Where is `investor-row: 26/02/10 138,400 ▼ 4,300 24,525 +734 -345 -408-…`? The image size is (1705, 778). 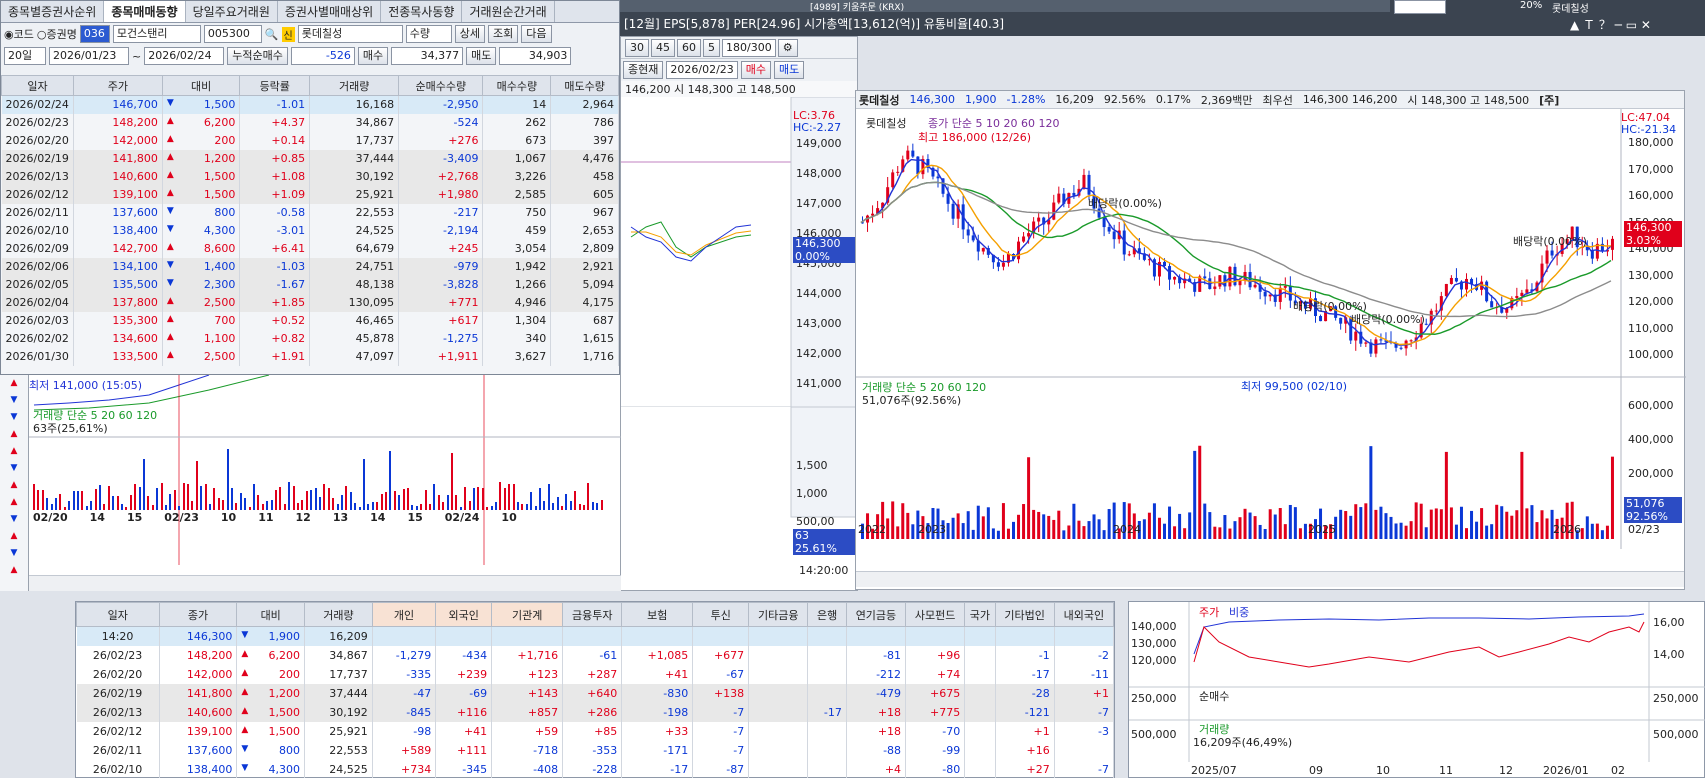
investor-row: 26/02/10 138,400 ▼ 4,300 24,525 +734 -345 -408-… is located at coordinates (595, 768).